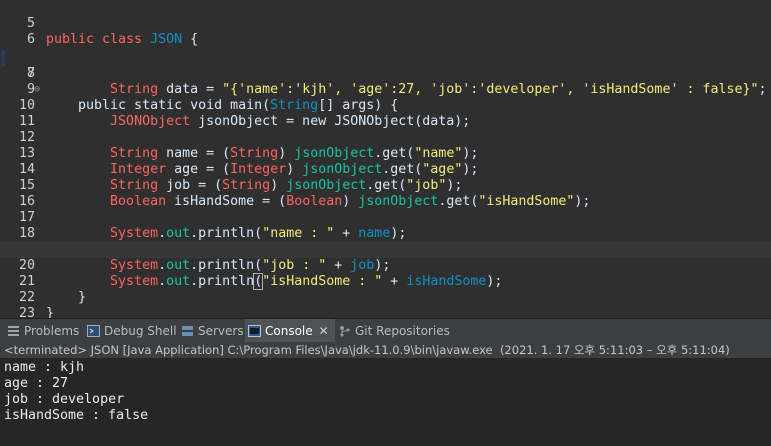 The height and width of the screenshot is (446, 771). Describe the element at coordinates (50, 312) in the screenshot. I see `code-text: }` at that location.